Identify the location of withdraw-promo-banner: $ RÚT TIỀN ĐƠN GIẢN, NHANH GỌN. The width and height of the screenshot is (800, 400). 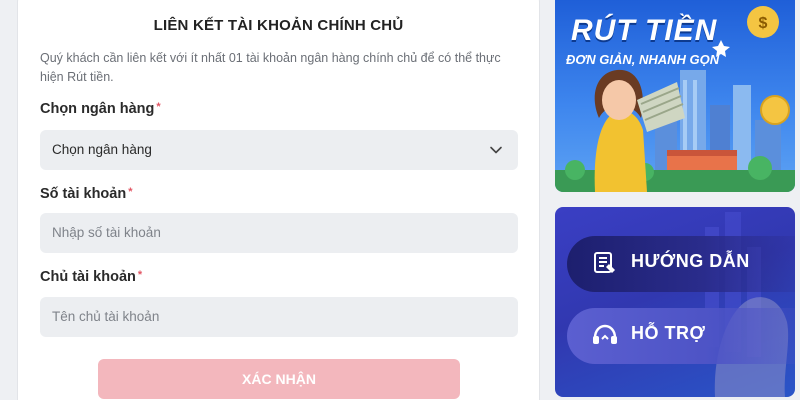
(675, 96).